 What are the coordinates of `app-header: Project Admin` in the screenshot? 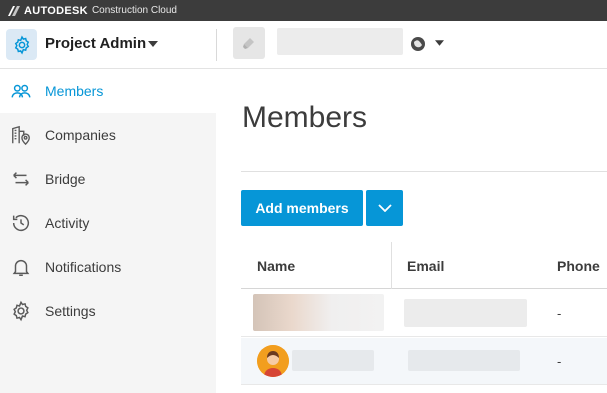 It's located at (303, 45).